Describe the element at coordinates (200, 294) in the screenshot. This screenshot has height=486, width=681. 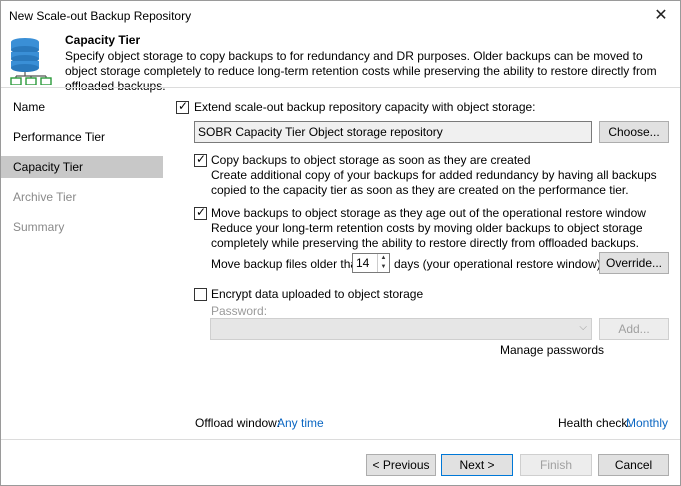
I see `encrypt-data-checkbox` at that location.